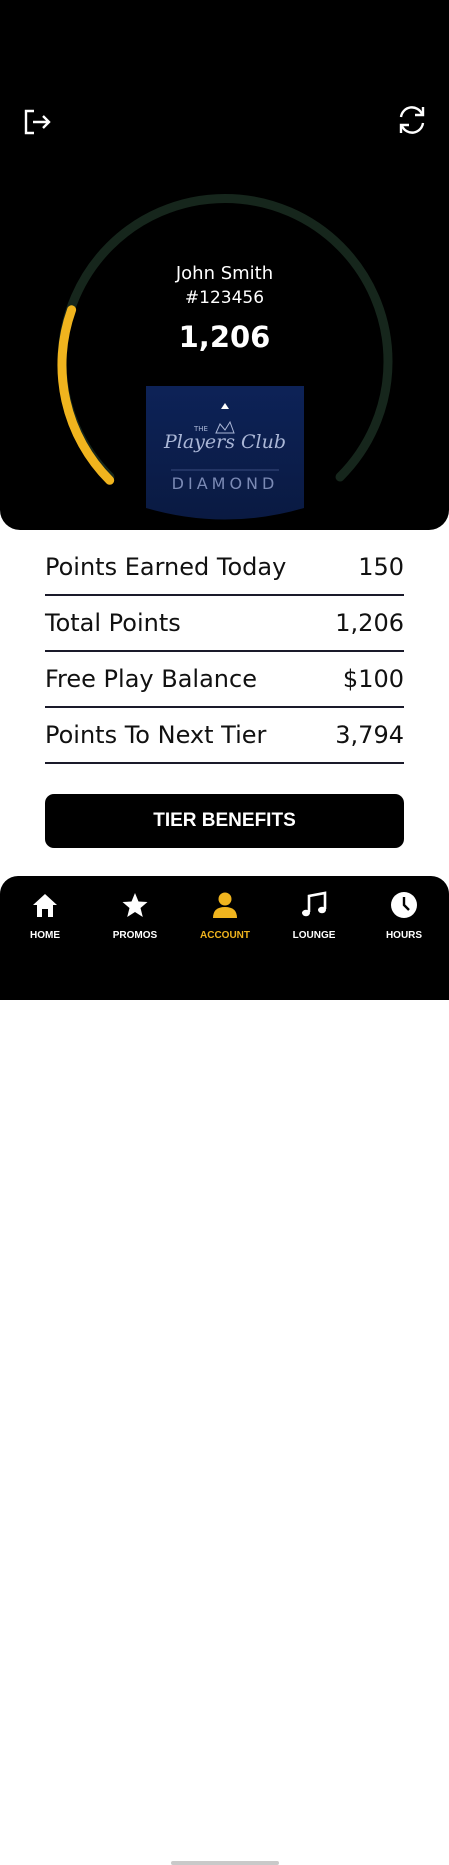 This screenshot has height=1865, width=449. What do you see at coordinates (404, 935) in the screenshot?
I see `nav-label: HOURS` at bounding box center [404, 935].